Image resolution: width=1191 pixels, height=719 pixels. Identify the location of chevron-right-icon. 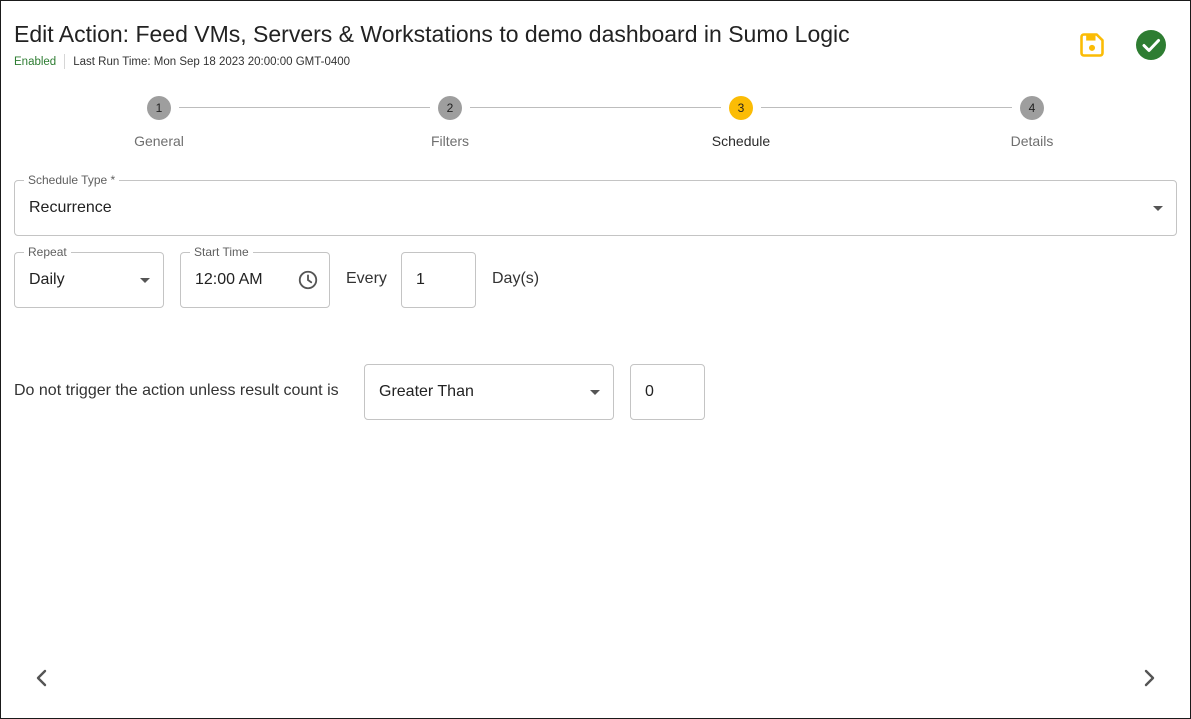
(1149, 678).